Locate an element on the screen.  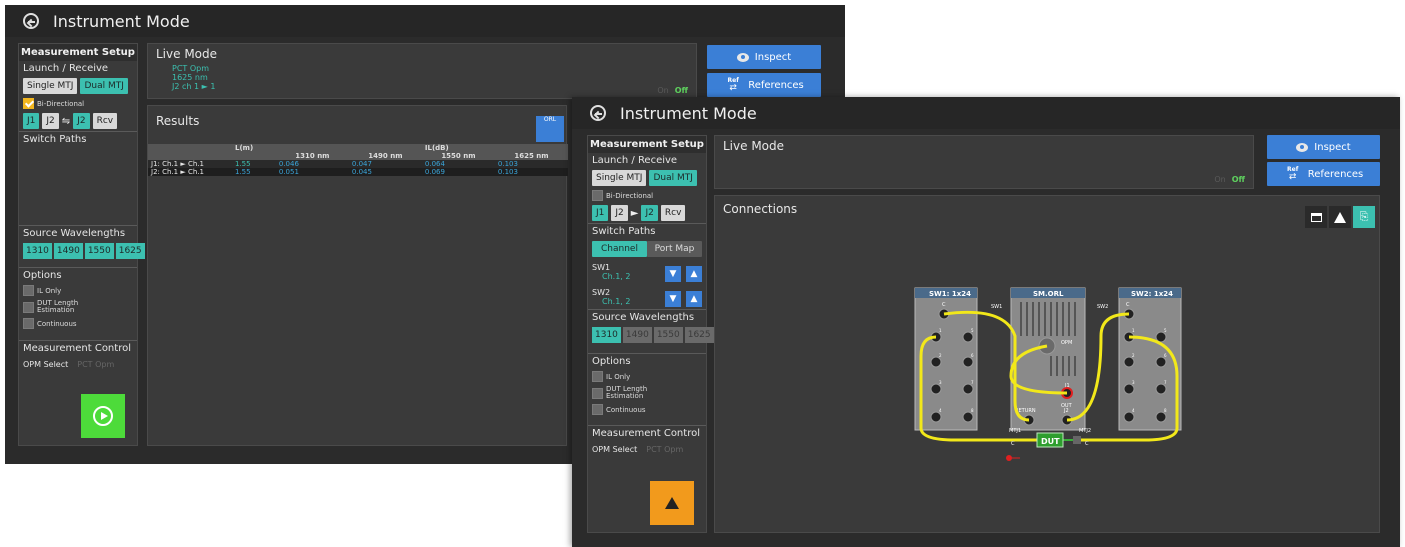
live-wavelength-label: 1625 nm is located at coordinates (190, 77).